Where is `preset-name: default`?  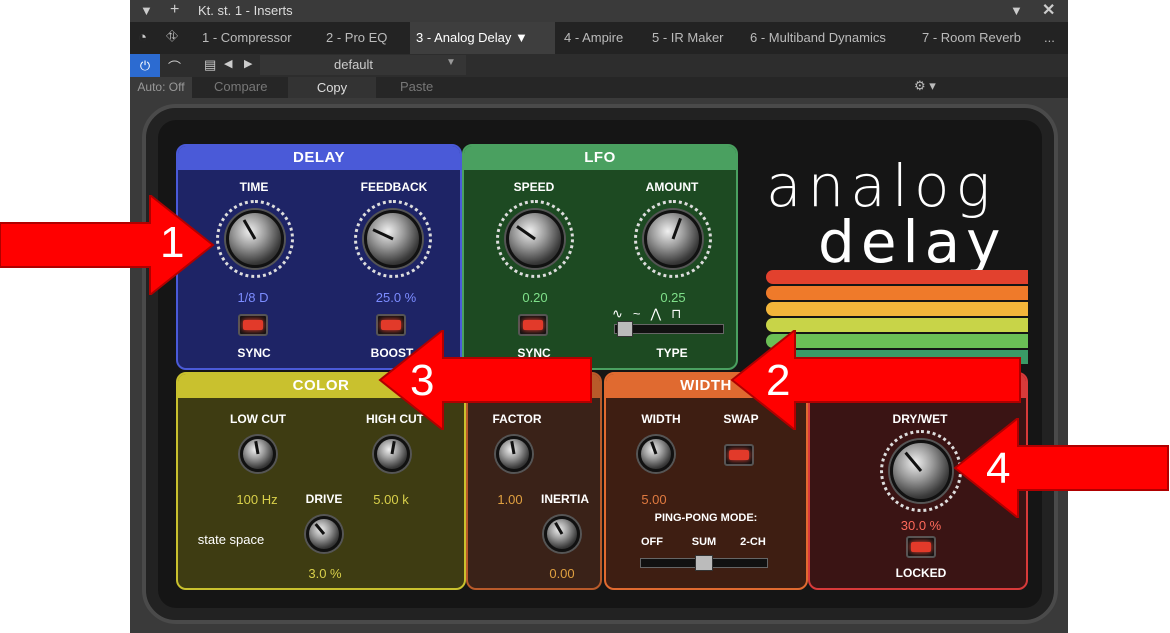
preset-name: default is located at coordinates (354, 64).